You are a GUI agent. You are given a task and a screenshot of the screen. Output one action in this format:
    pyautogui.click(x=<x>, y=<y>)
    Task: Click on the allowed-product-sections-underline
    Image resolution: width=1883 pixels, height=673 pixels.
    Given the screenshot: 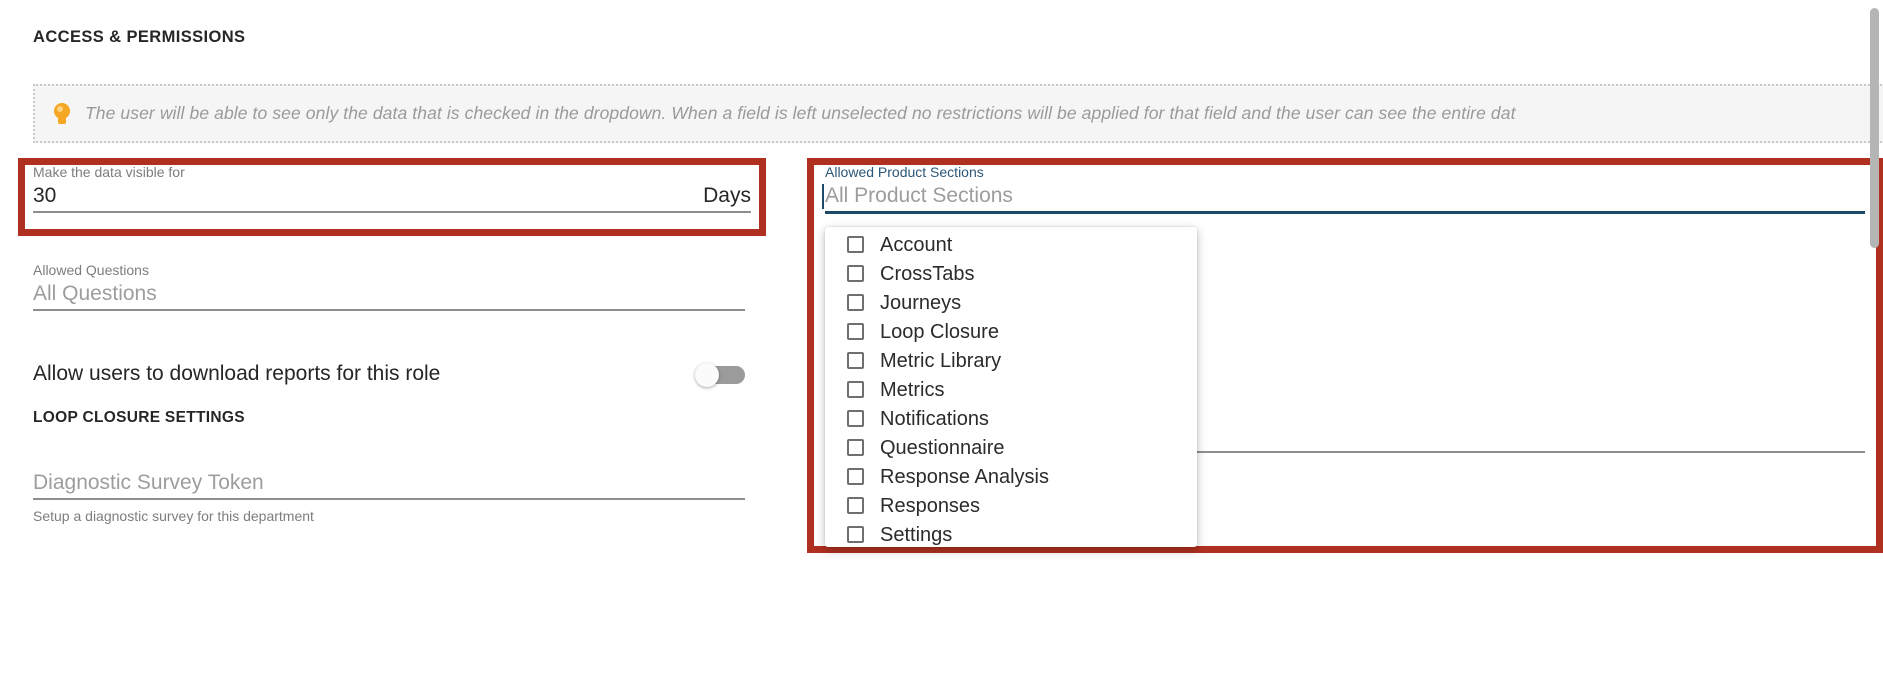 What is the action you would take?
    pyautogui.click(x=1345, y=212)
    